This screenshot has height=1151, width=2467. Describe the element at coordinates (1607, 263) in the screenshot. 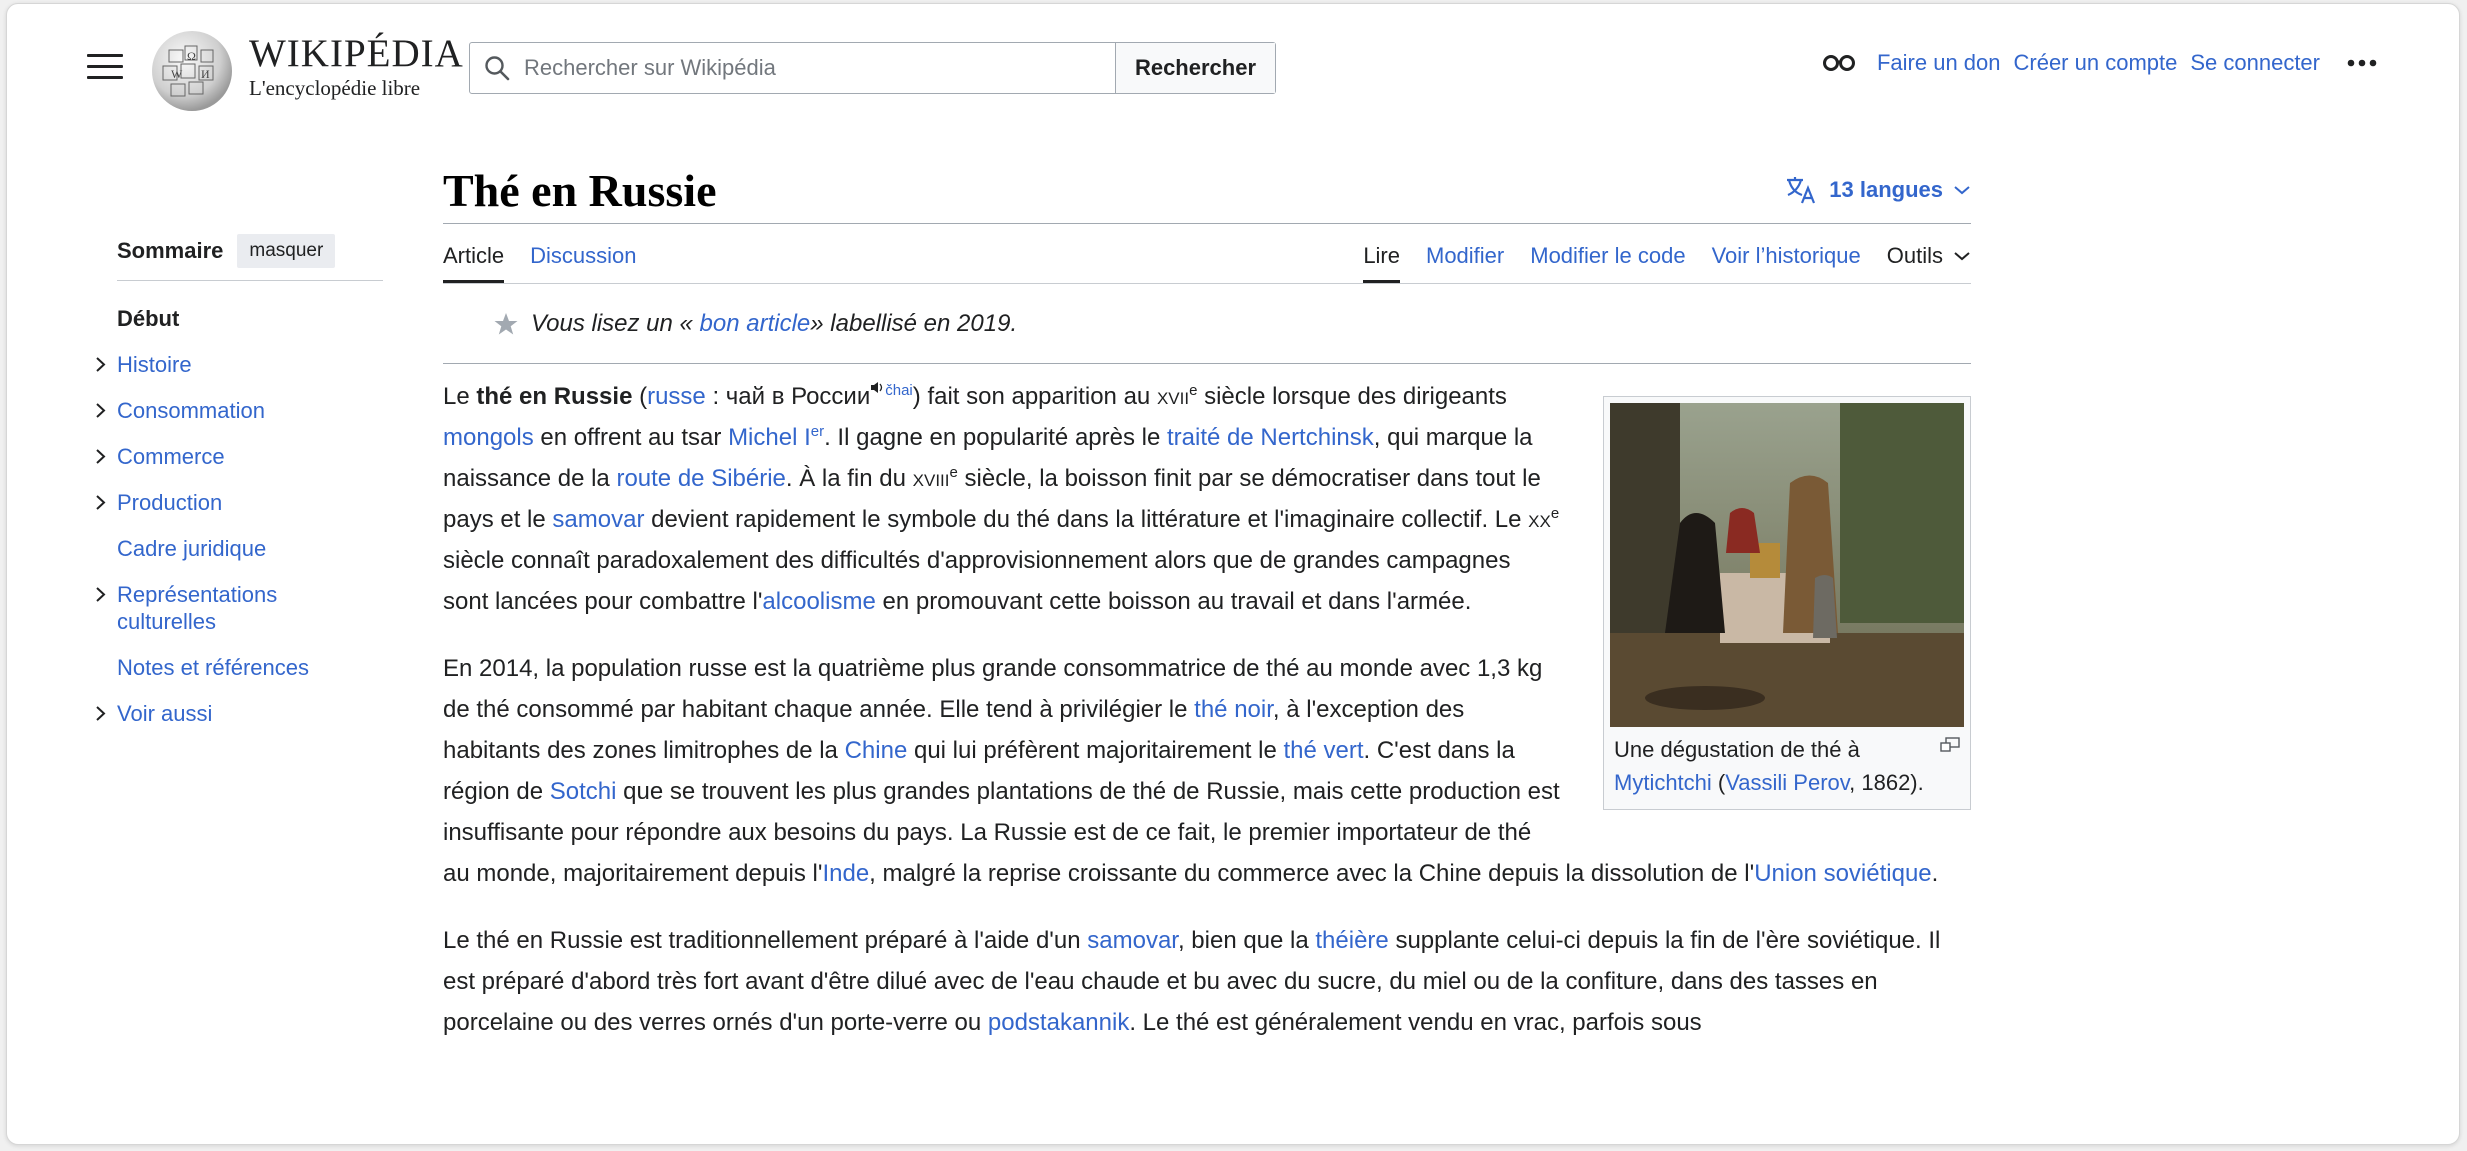

I see `tab-edit-source: Modifier le code` at that location.